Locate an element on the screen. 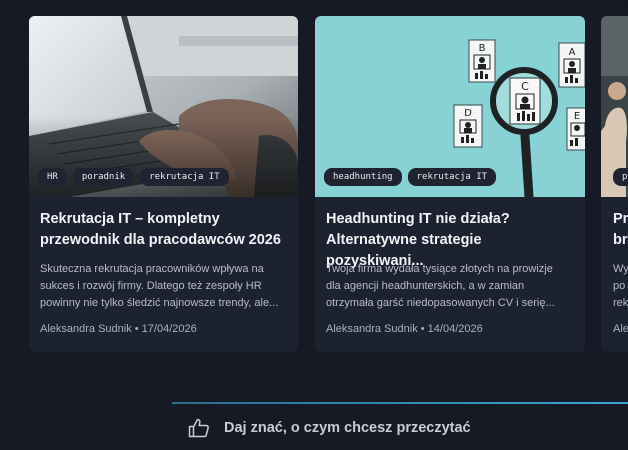  article-card: p Pr br Wy po rek Ale is located at coordinates (614, 184).